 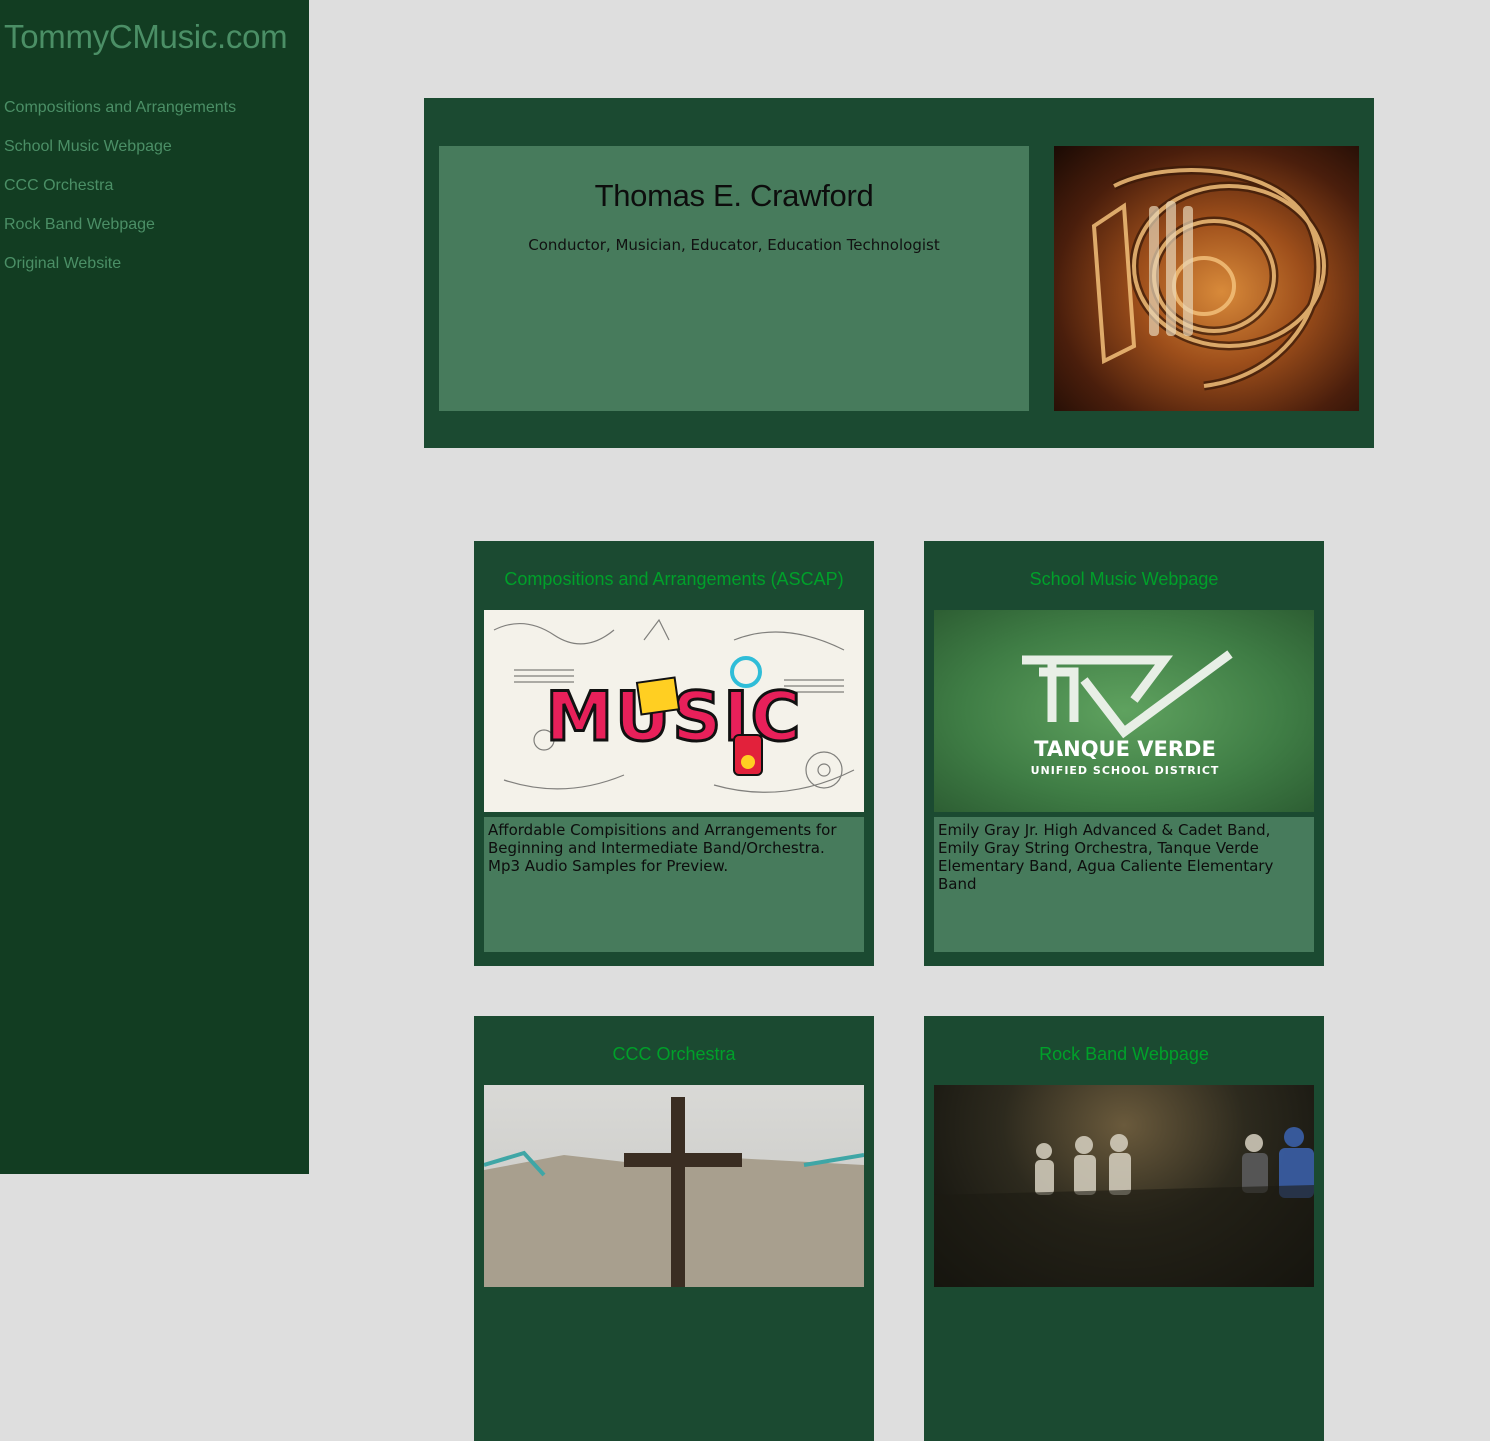 What do you see at coordinates (1124, 1186) in the screenshot?
I see `band-photo` at bounding box center [1124, 1186].